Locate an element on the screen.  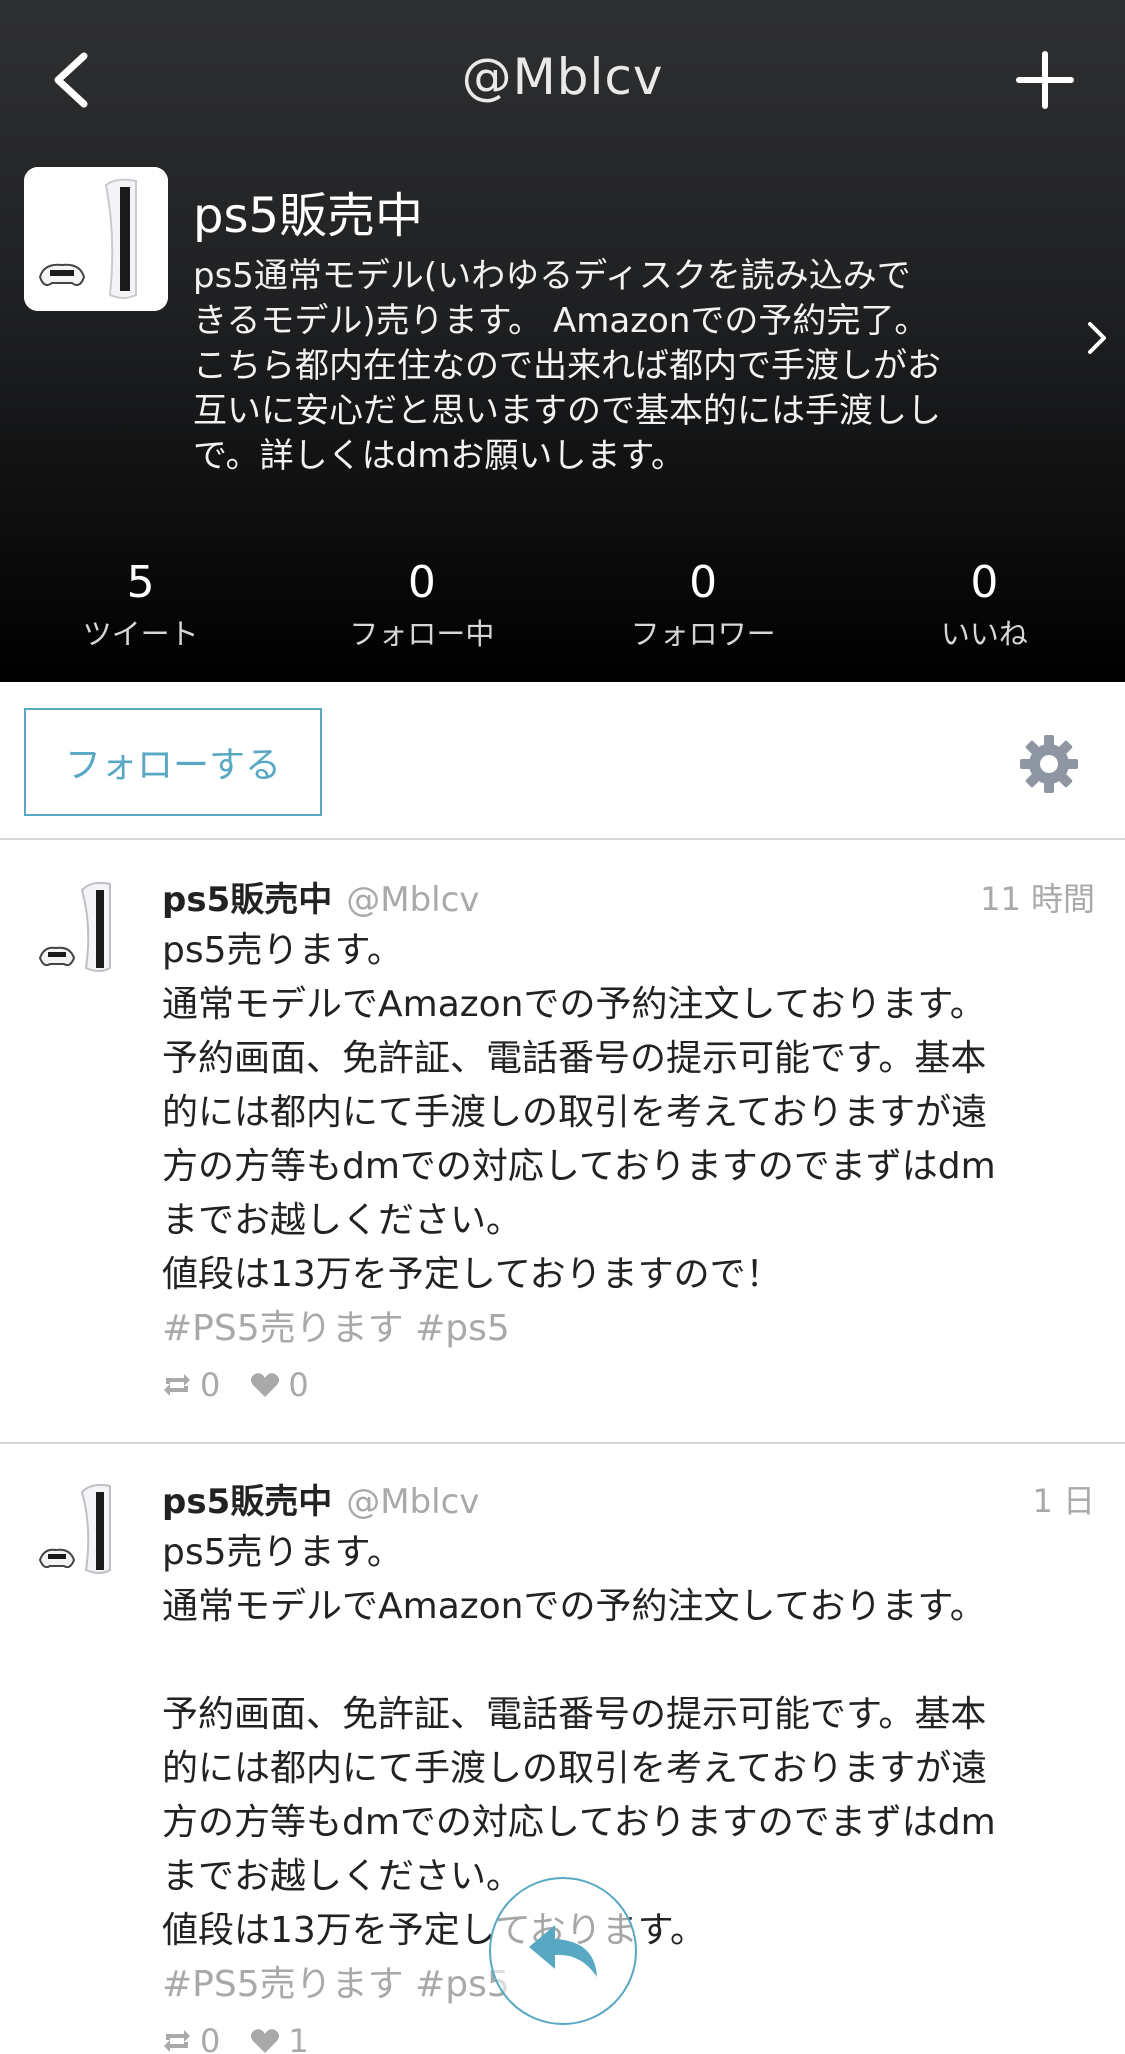
chevron-right-icon is located at coordinates (1097, 338).